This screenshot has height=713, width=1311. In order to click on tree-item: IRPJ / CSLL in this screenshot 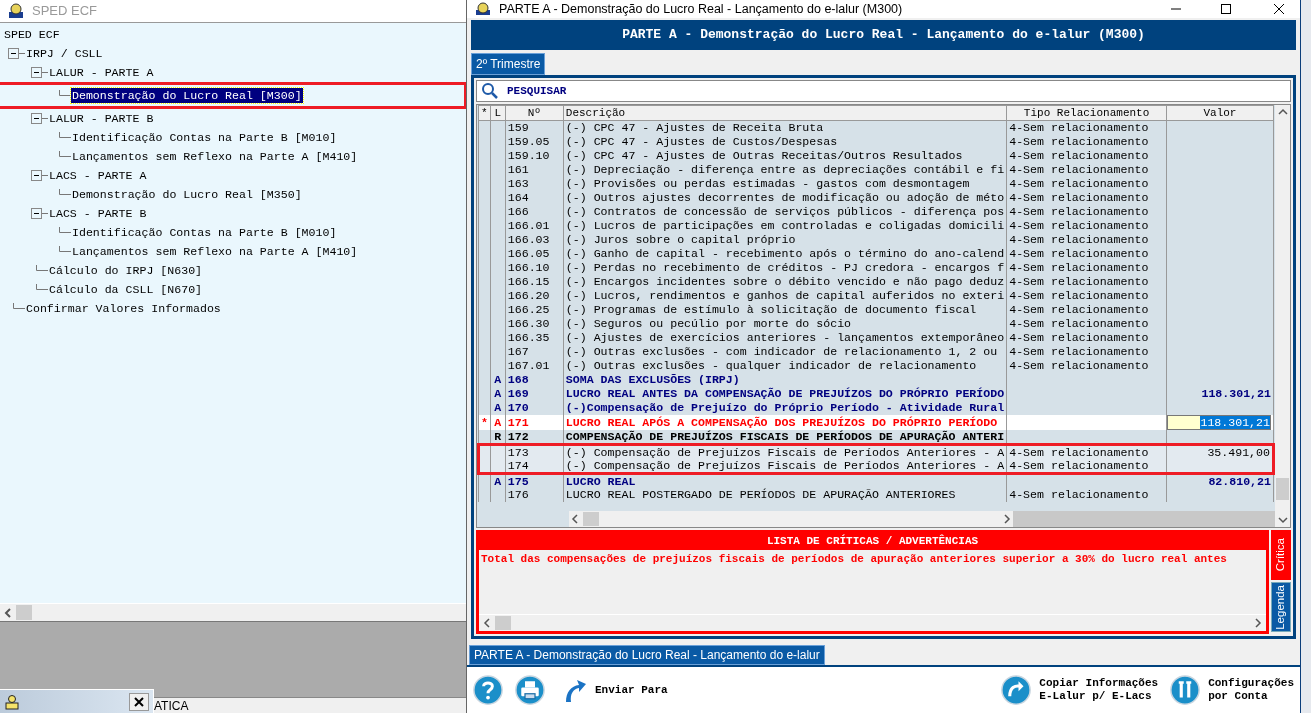, I will do `click(64, 53)`.